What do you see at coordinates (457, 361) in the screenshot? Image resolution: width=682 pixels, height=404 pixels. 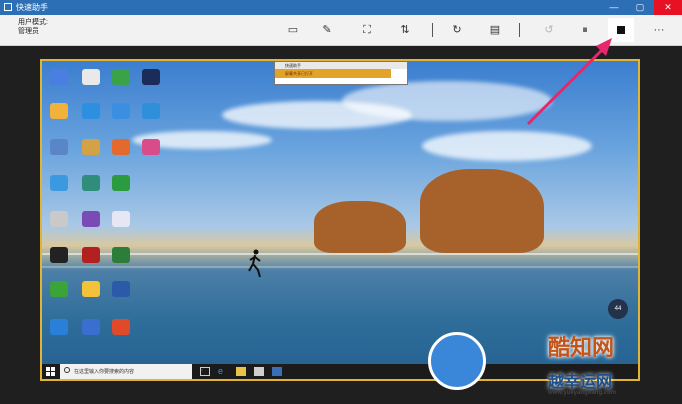 I see `watermark-logo` at bounding box center [457, 361].